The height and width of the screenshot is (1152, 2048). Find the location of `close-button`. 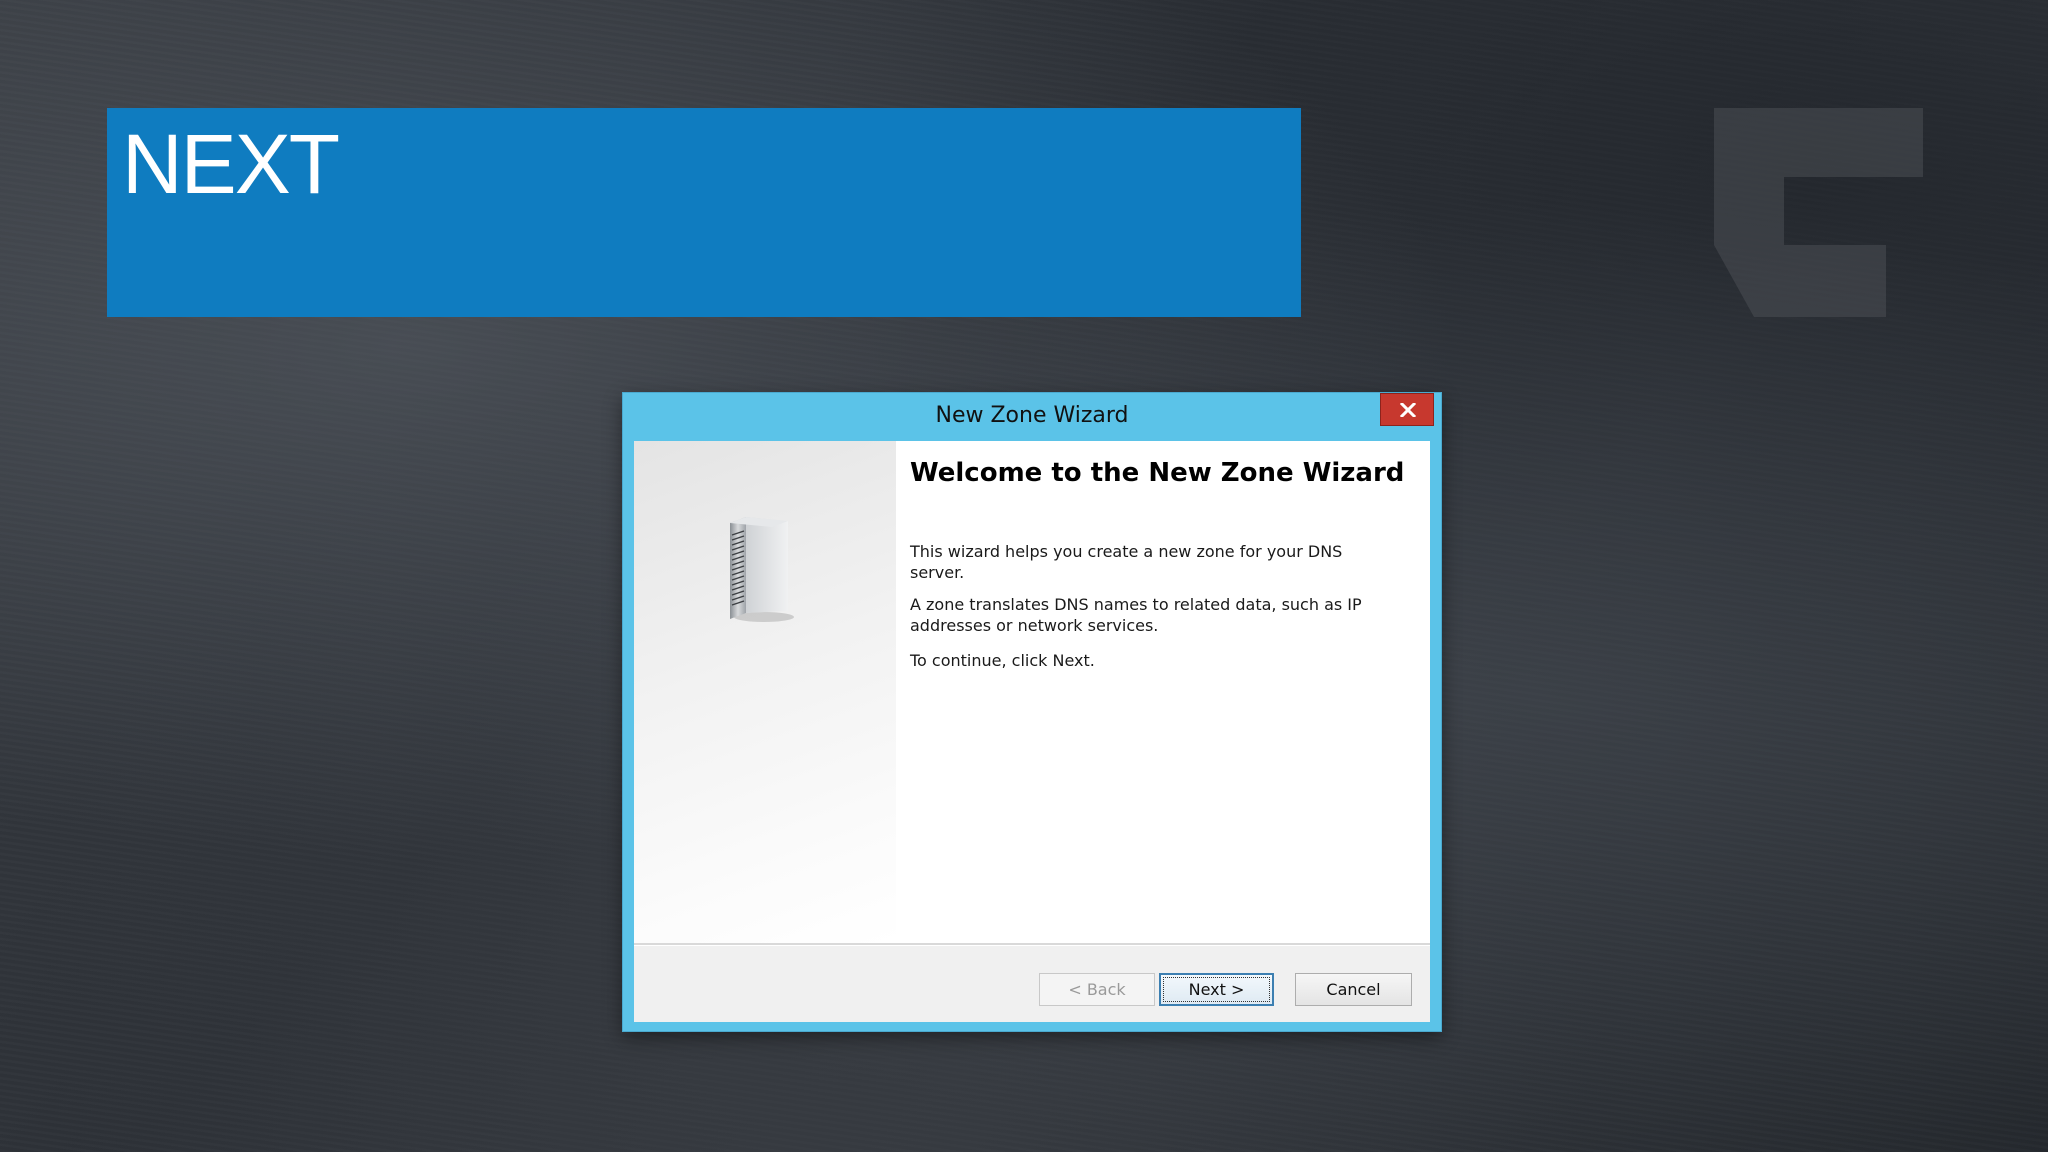

close-button is located at coordinates (1407, 409).